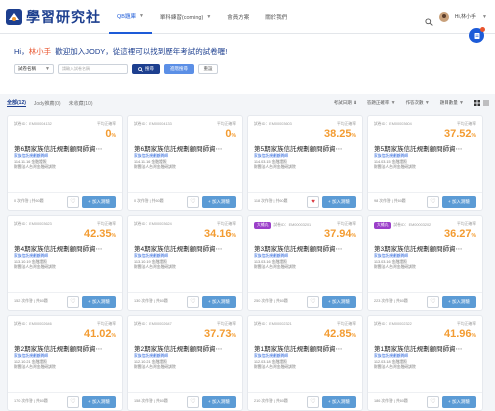 This screenshot has width=495, height=411. Describe the element at coordinates (425, 201) in the screenshot. I see `card-footer: 98 次作答 | 共60題 ♡ + 加入測驗` at that location.